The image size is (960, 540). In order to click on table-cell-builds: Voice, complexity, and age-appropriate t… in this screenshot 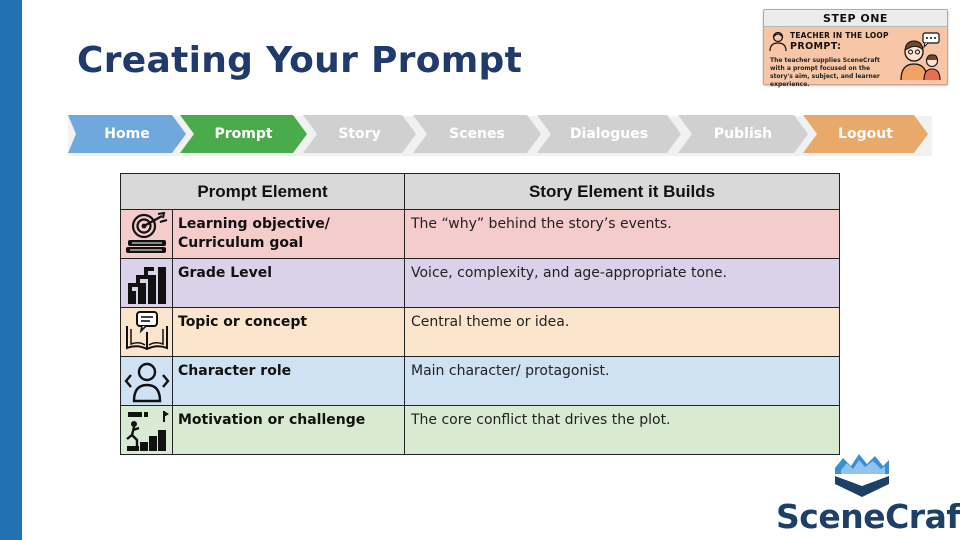, I will do `click(622, 283)`.